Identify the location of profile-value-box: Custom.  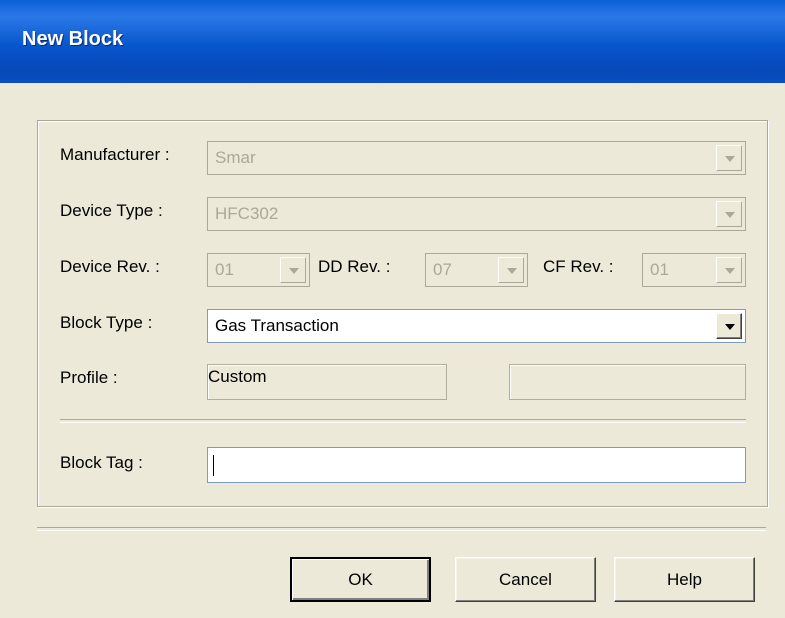
(327, 382).